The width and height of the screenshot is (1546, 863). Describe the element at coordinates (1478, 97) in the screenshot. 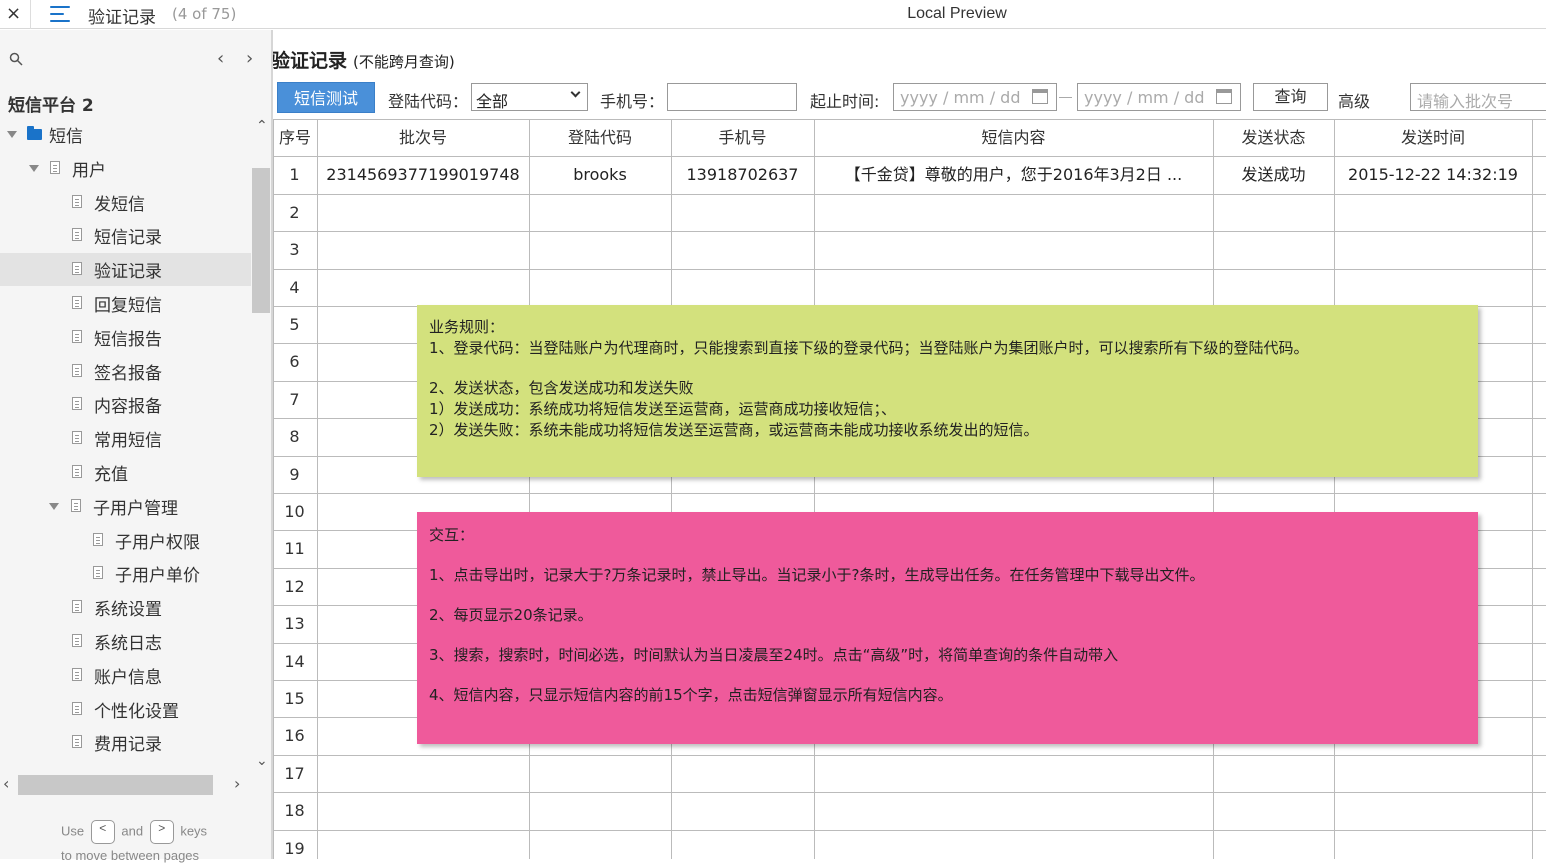

I see `batch-number-input: 请输入批次号` at that location.